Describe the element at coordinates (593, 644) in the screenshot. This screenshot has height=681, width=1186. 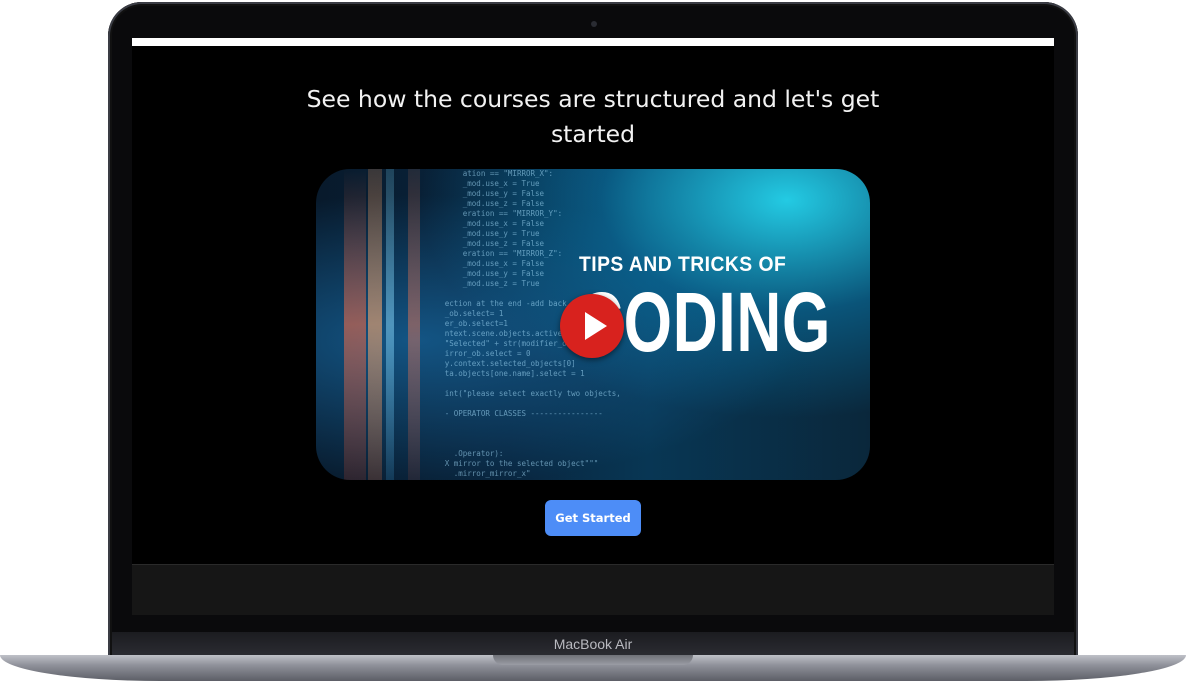
I see `device-brand-label: MacBook Air` at that location.